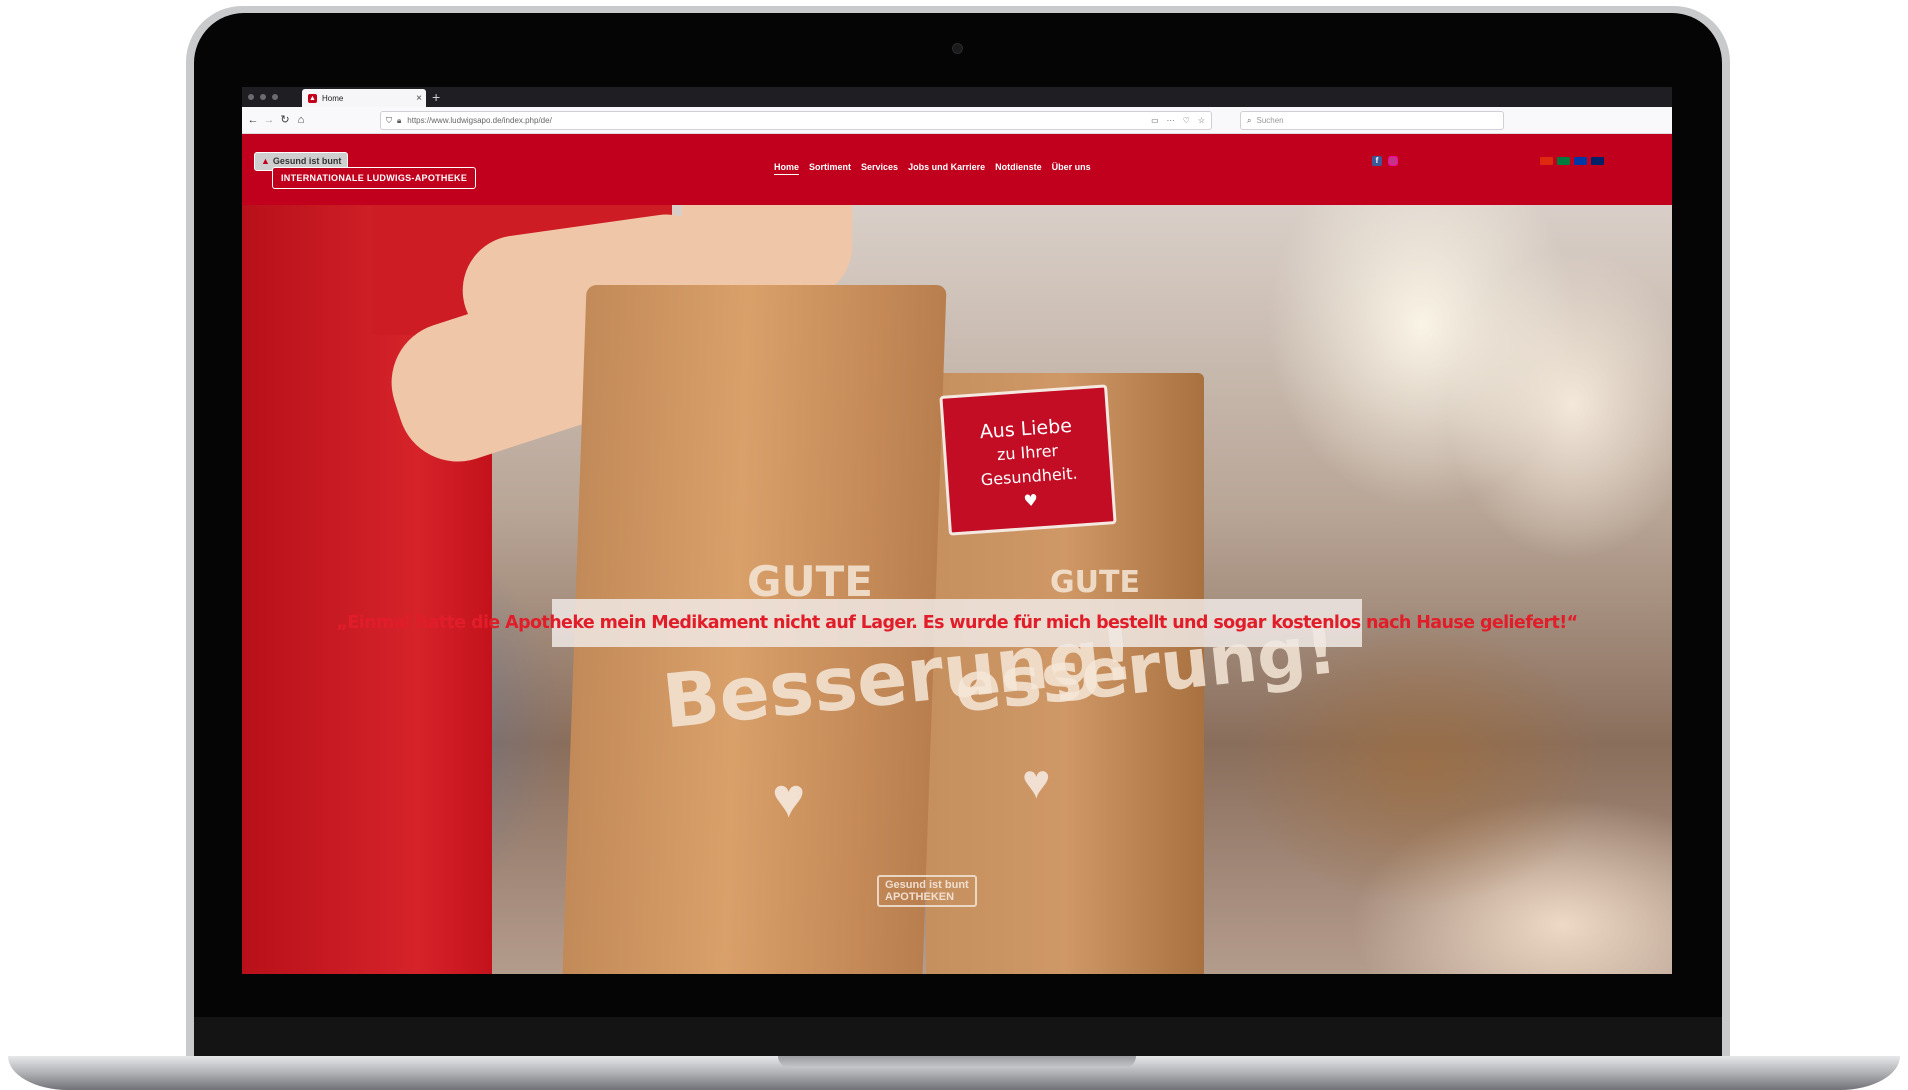  I want to click on window-controls, so click(263, 97).